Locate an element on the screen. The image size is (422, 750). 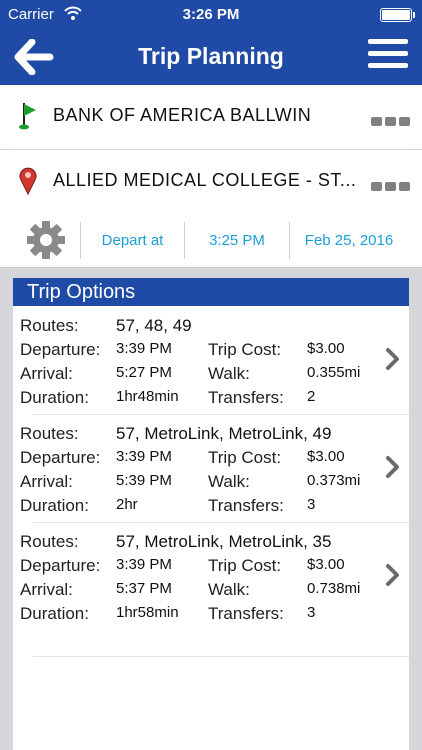
arrival-value: 5:27 PM is located at coordinates (144, 372).